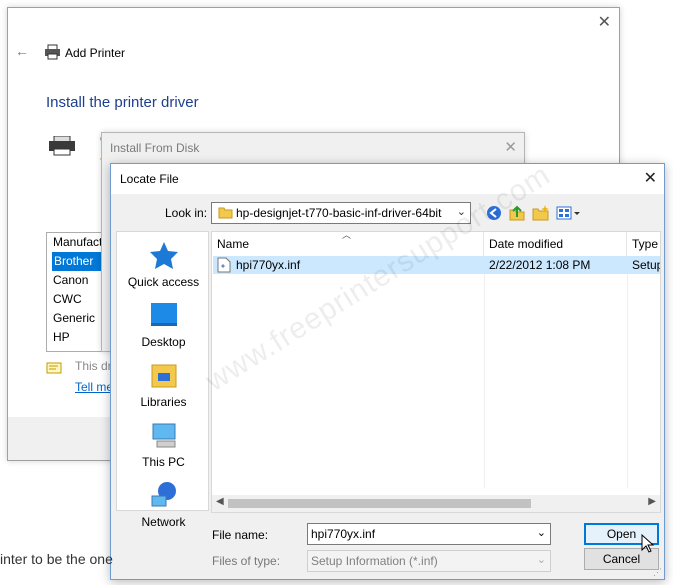 The image size is (673, 585). I want to click on place-network: Network, so click(163, 504).